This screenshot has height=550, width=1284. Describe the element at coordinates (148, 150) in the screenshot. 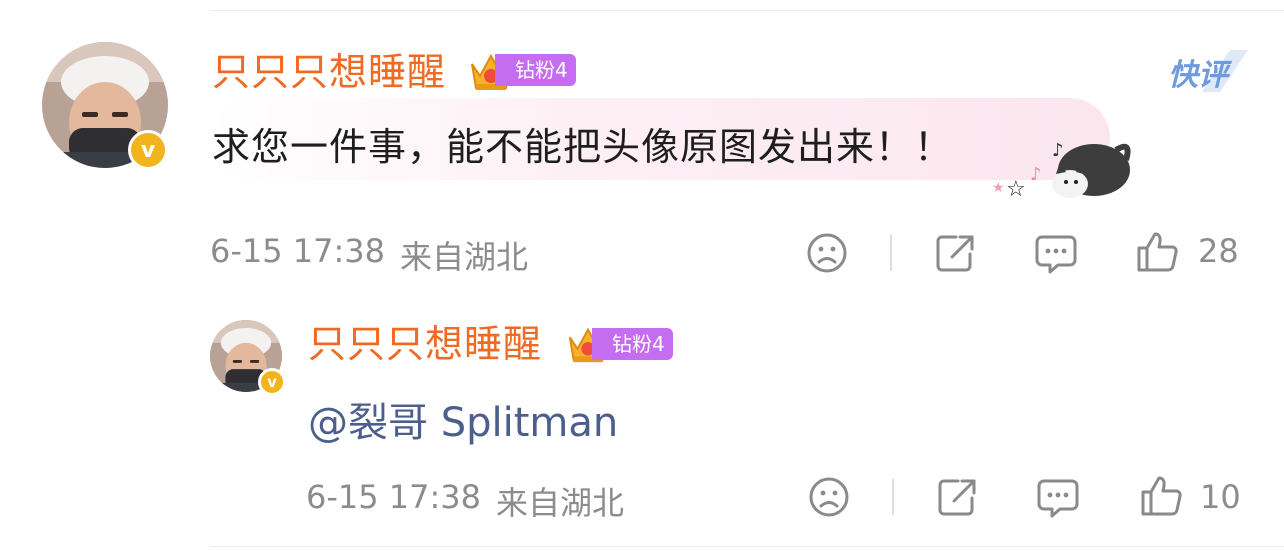

I see `verified-badge-icon: v` at that location.